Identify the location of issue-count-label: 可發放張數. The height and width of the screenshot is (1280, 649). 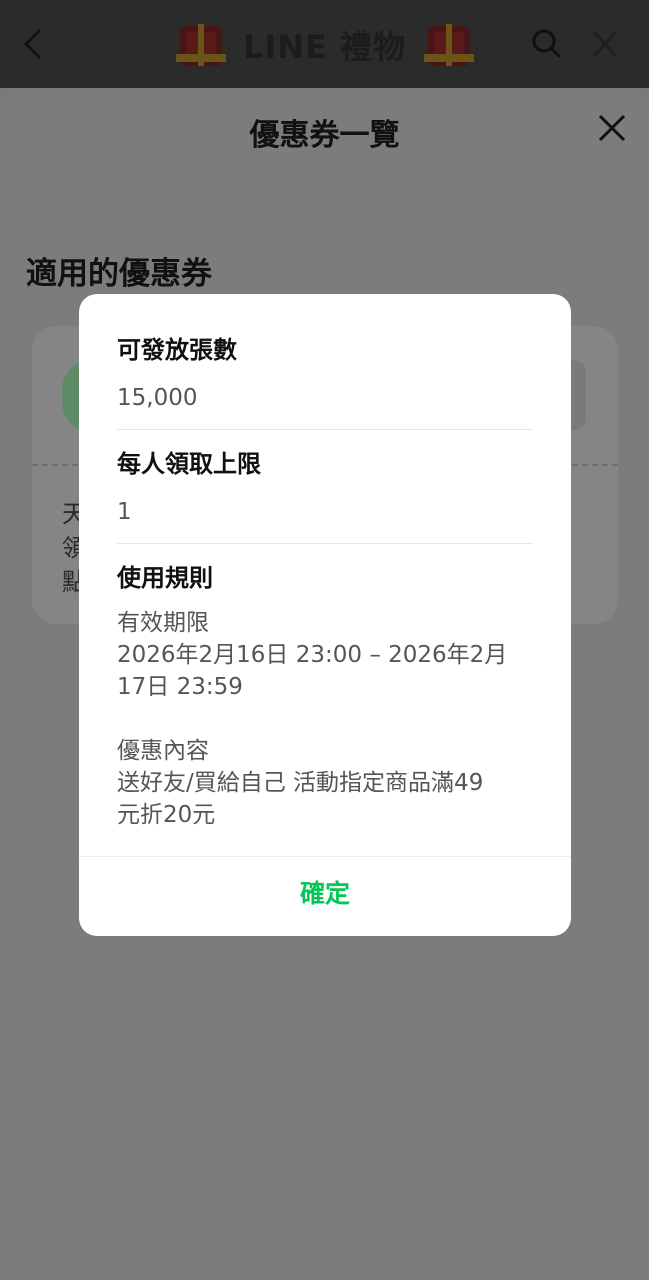
(177, 350).